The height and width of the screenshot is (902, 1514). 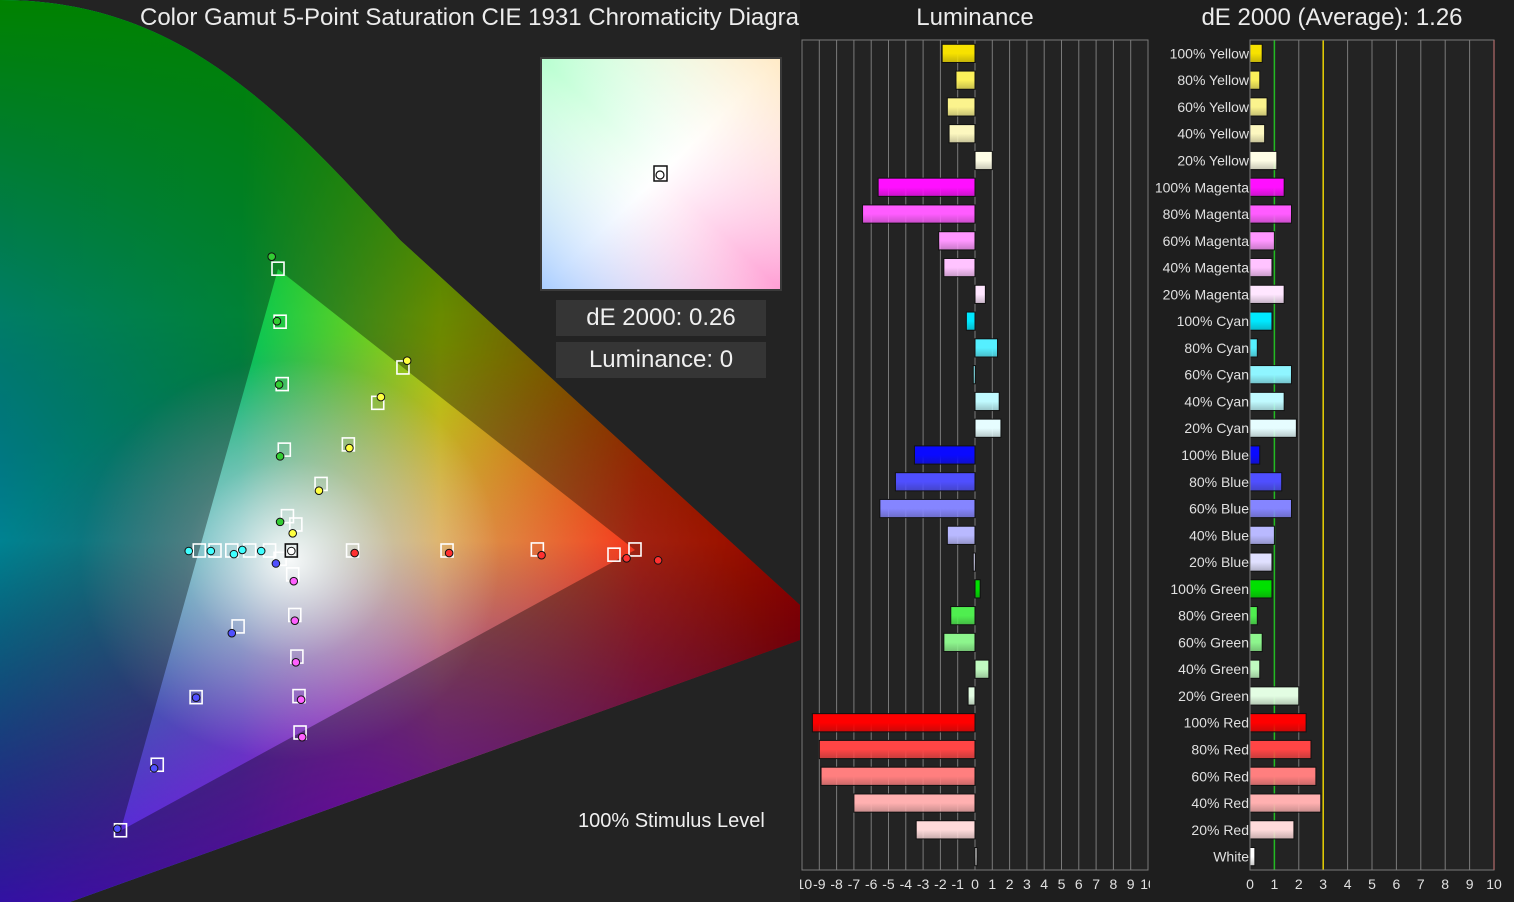 I want to click on de-readout: dE 2000: 0.26, so click(x=661, y=318).